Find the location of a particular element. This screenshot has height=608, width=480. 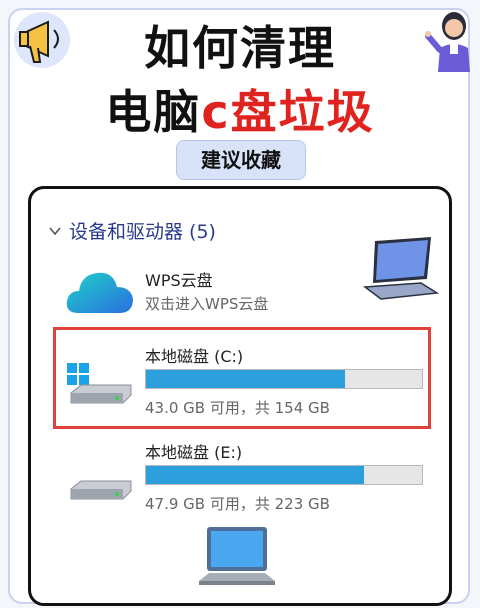

wps-cloud-subtitle: 双击进入WPS云盘 is located at coordinates (207, 304).